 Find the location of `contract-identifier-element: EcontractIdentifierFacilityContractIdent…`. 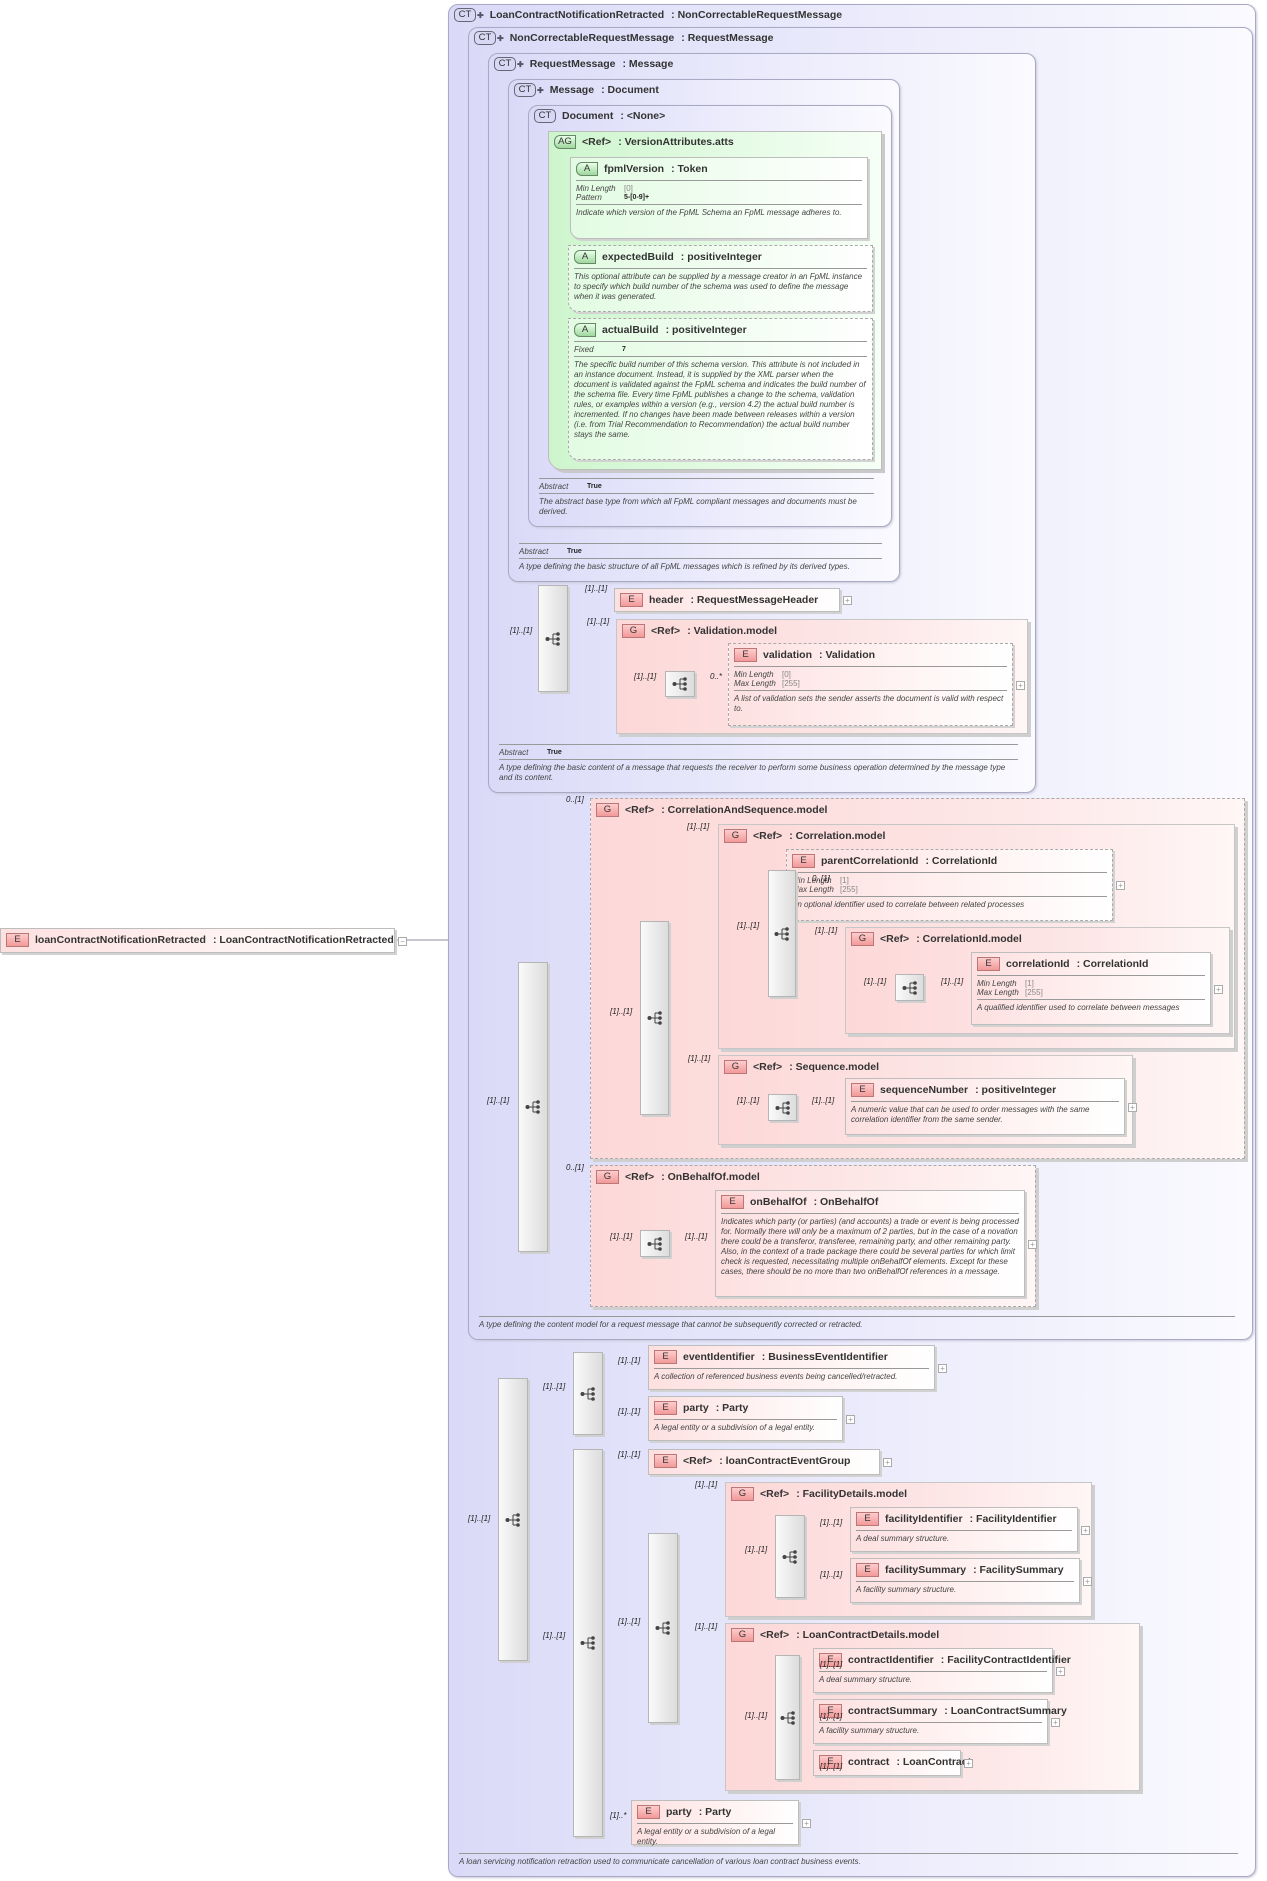

contract-identifier-element: EcontractIdentifierFacilityContractIdent… is located at coordinates (942, 1670).